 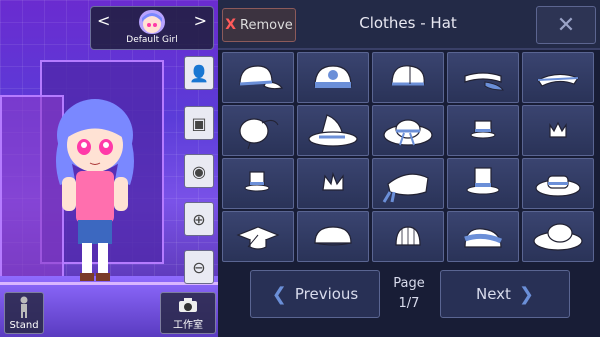 I want to click on boater-icon, so click(x=558, y=185).